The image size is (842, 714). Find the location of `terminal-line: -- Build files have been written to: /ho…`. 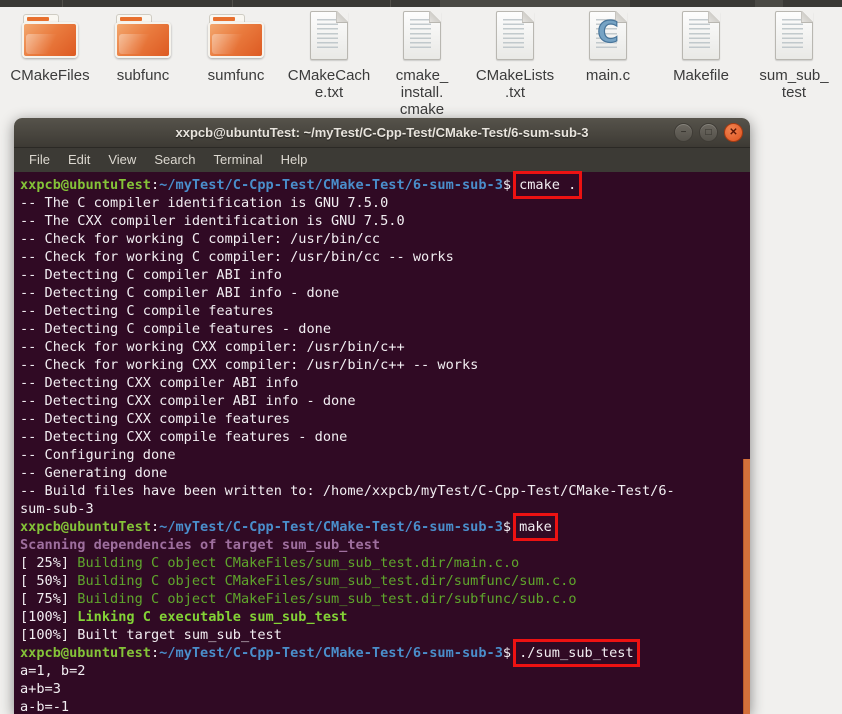

terminal-line: -- Build files have been written to: /ho… is located at coordinates (381, 491).